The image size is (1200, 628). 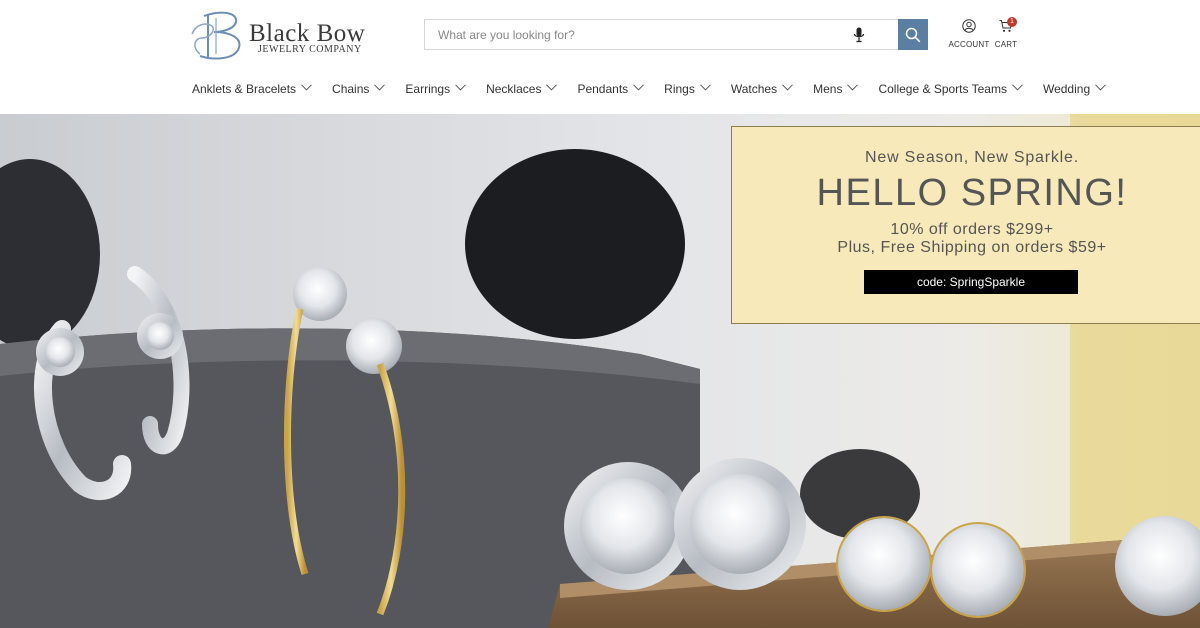 I want to click on promo-headline: HELLO SPRING!, so click(x=972, y=193).